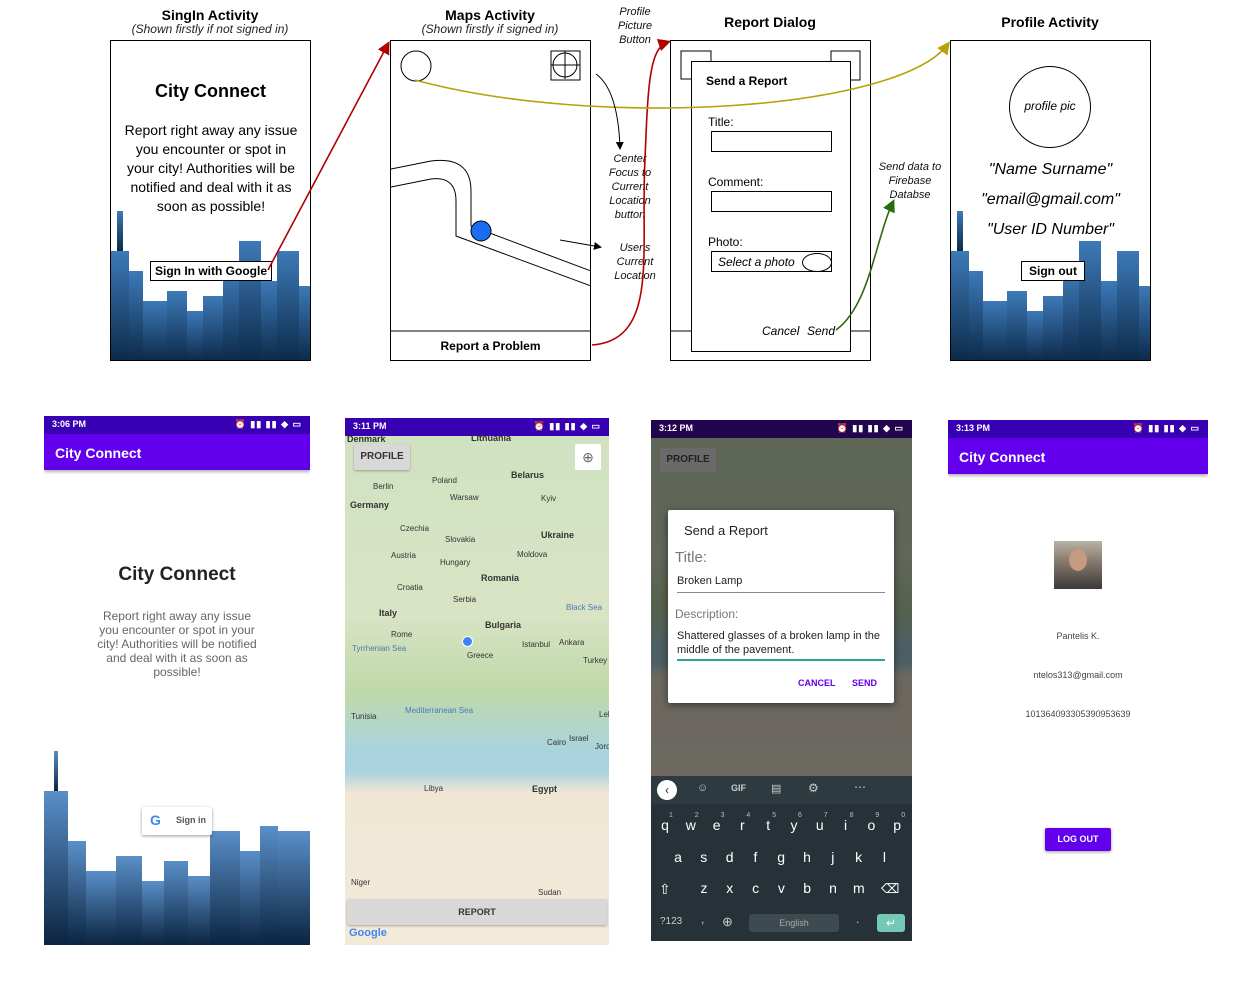 The height and width of the screenshot is (982, 1248). Describe the element at coordinates (678, 857) in the screenshot. I see `key-a: a` at that location.